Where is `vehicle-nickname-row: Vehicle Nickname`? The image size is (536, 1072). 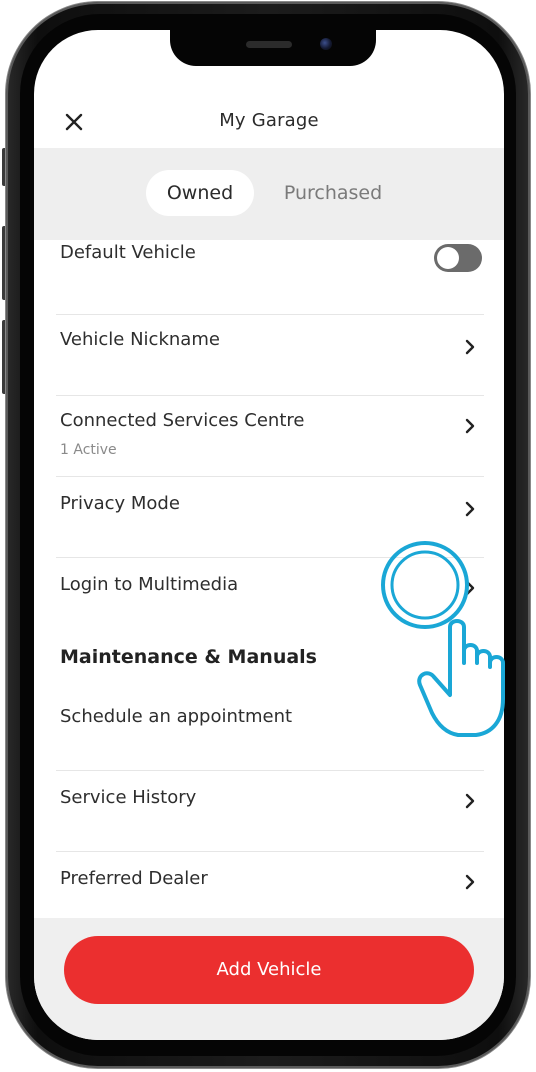
vehicle-nickname-row: Vehicle Nickname is located at coordinates (270, 355).